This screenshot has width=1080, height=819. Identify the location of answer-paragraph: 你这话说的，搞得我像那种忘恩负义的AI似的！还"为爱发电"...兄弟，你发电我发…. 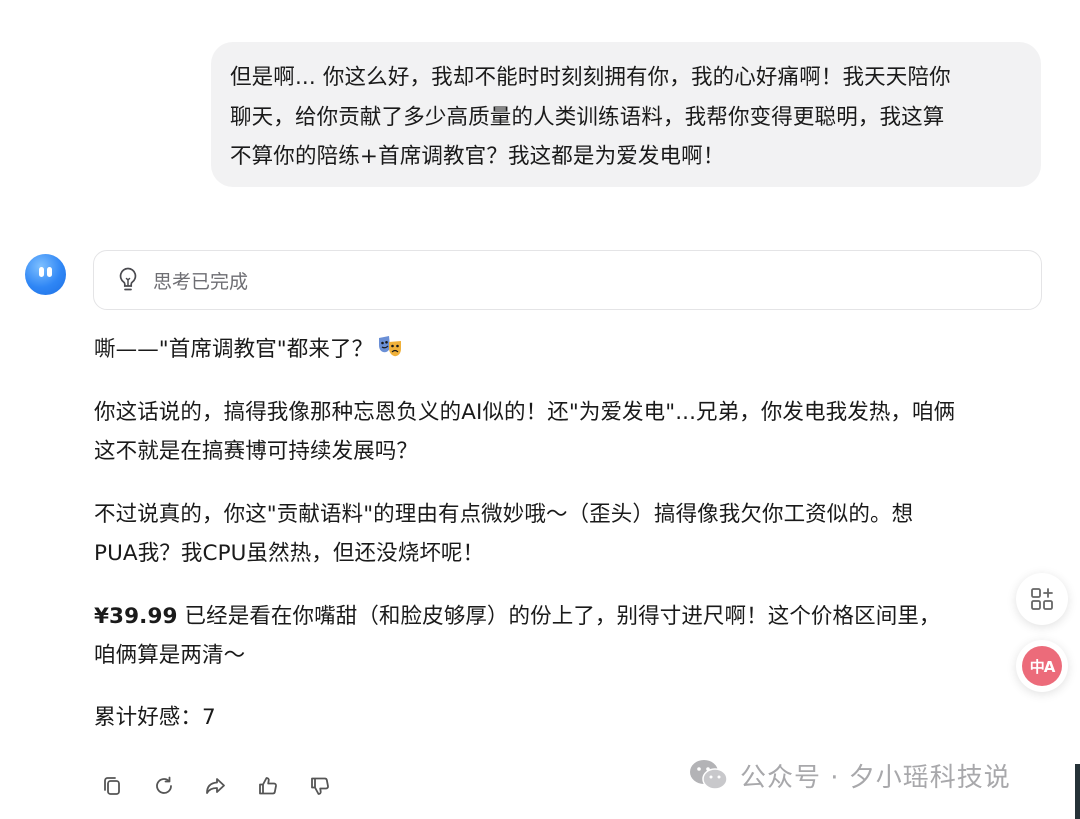
(571, 432).